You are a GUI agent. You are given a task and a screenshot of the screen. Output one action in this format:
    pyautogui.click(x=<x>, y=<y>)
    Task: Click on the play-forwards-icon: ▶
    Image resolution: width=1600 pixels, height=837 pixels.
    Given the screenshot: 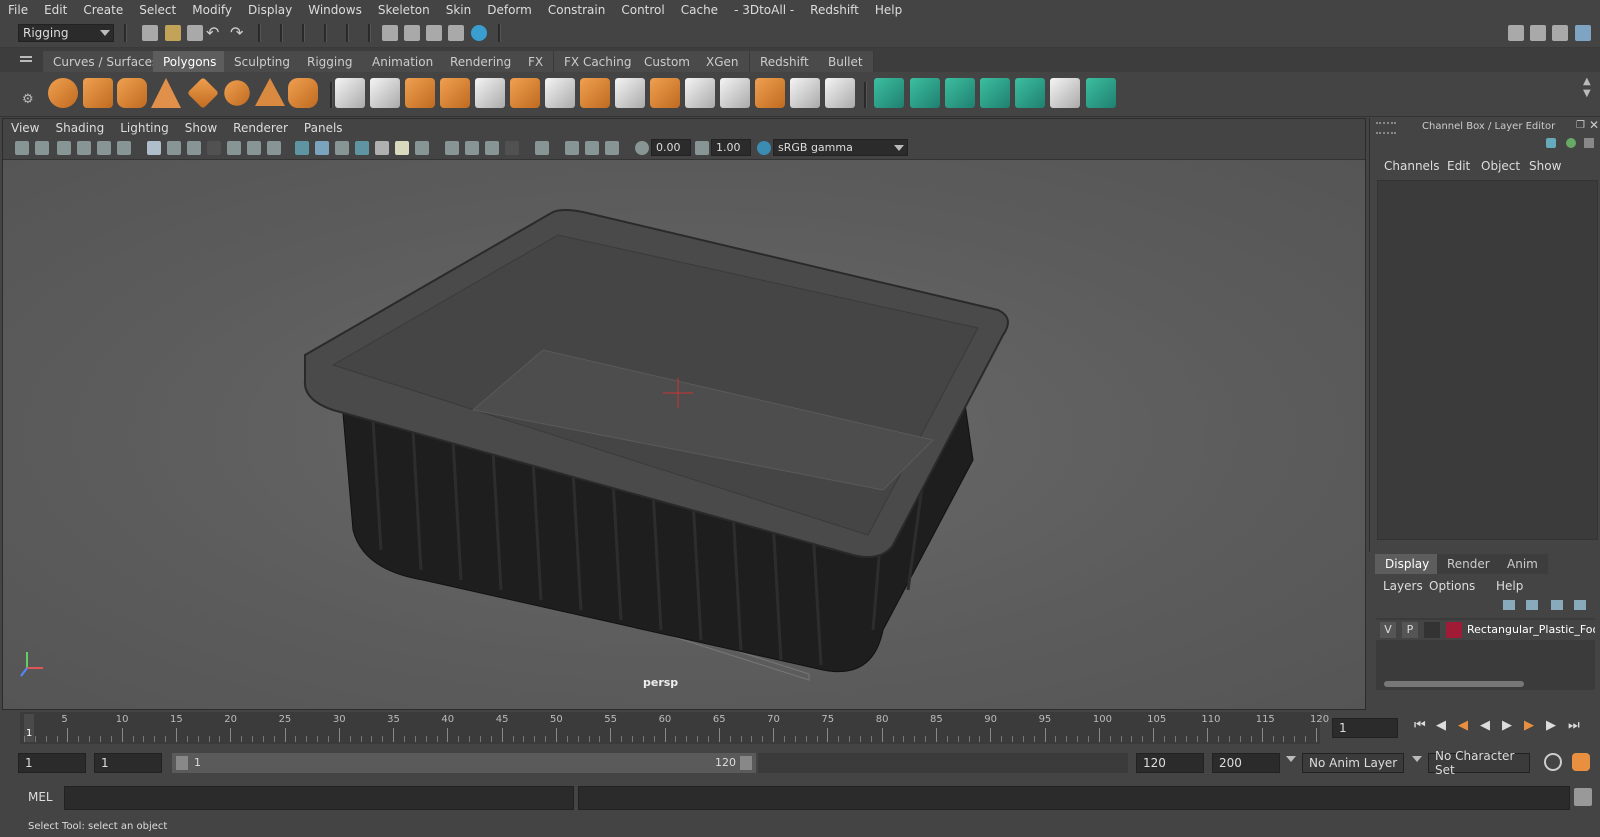 What is the action you would take?
    pyautogui.click(x=1507, y=725)
    